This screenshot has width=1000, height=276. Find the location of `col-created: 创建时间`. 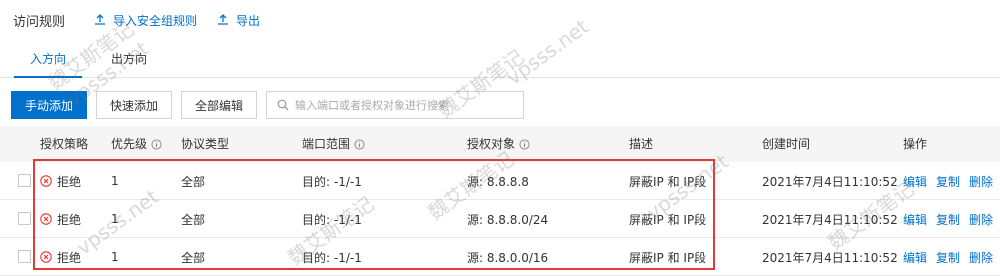

col-created: 创建时间 is located at coordinates (786, 144).